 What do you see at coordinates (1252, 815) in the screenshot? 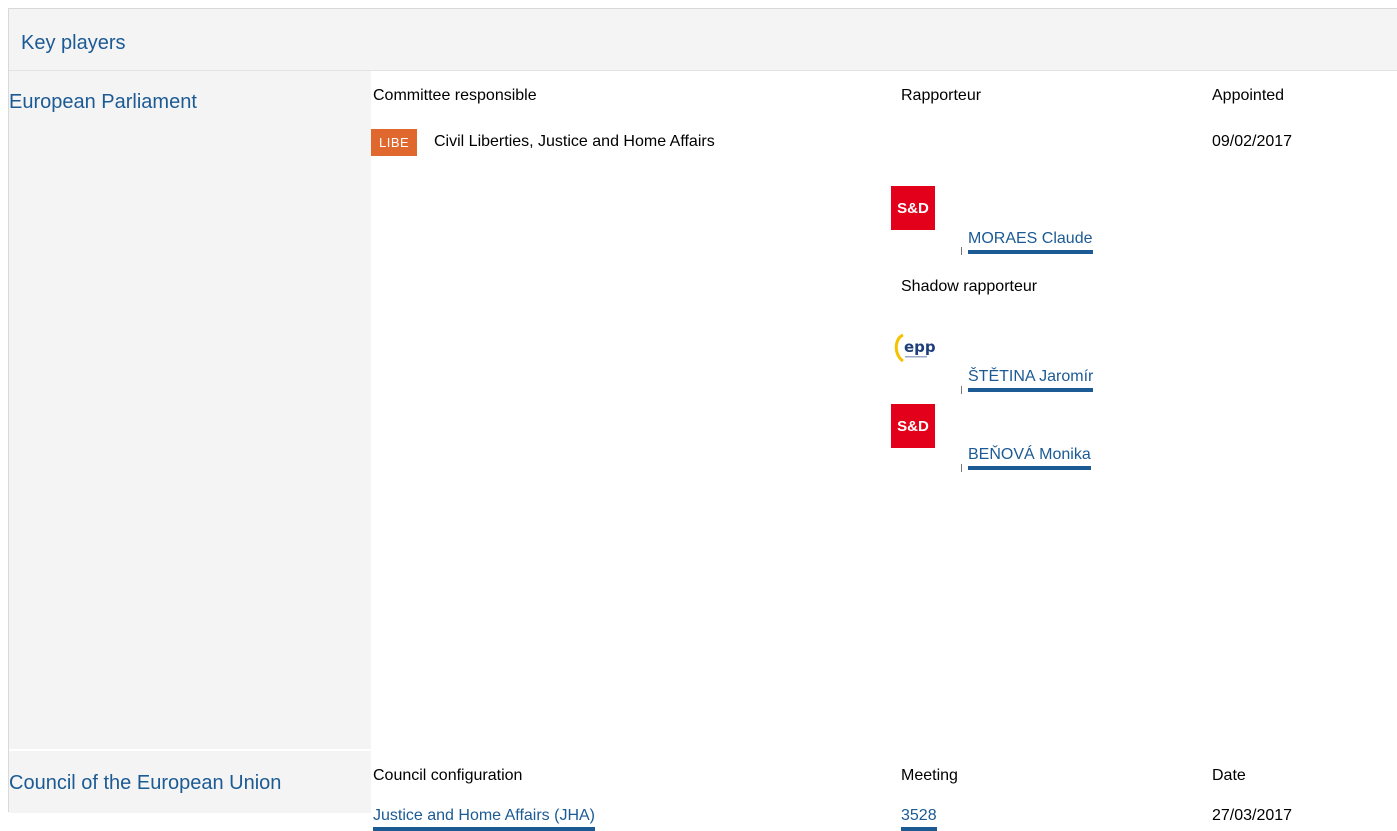
I see `council-date: 27/03/2017` at bounding box center [1252, 815].